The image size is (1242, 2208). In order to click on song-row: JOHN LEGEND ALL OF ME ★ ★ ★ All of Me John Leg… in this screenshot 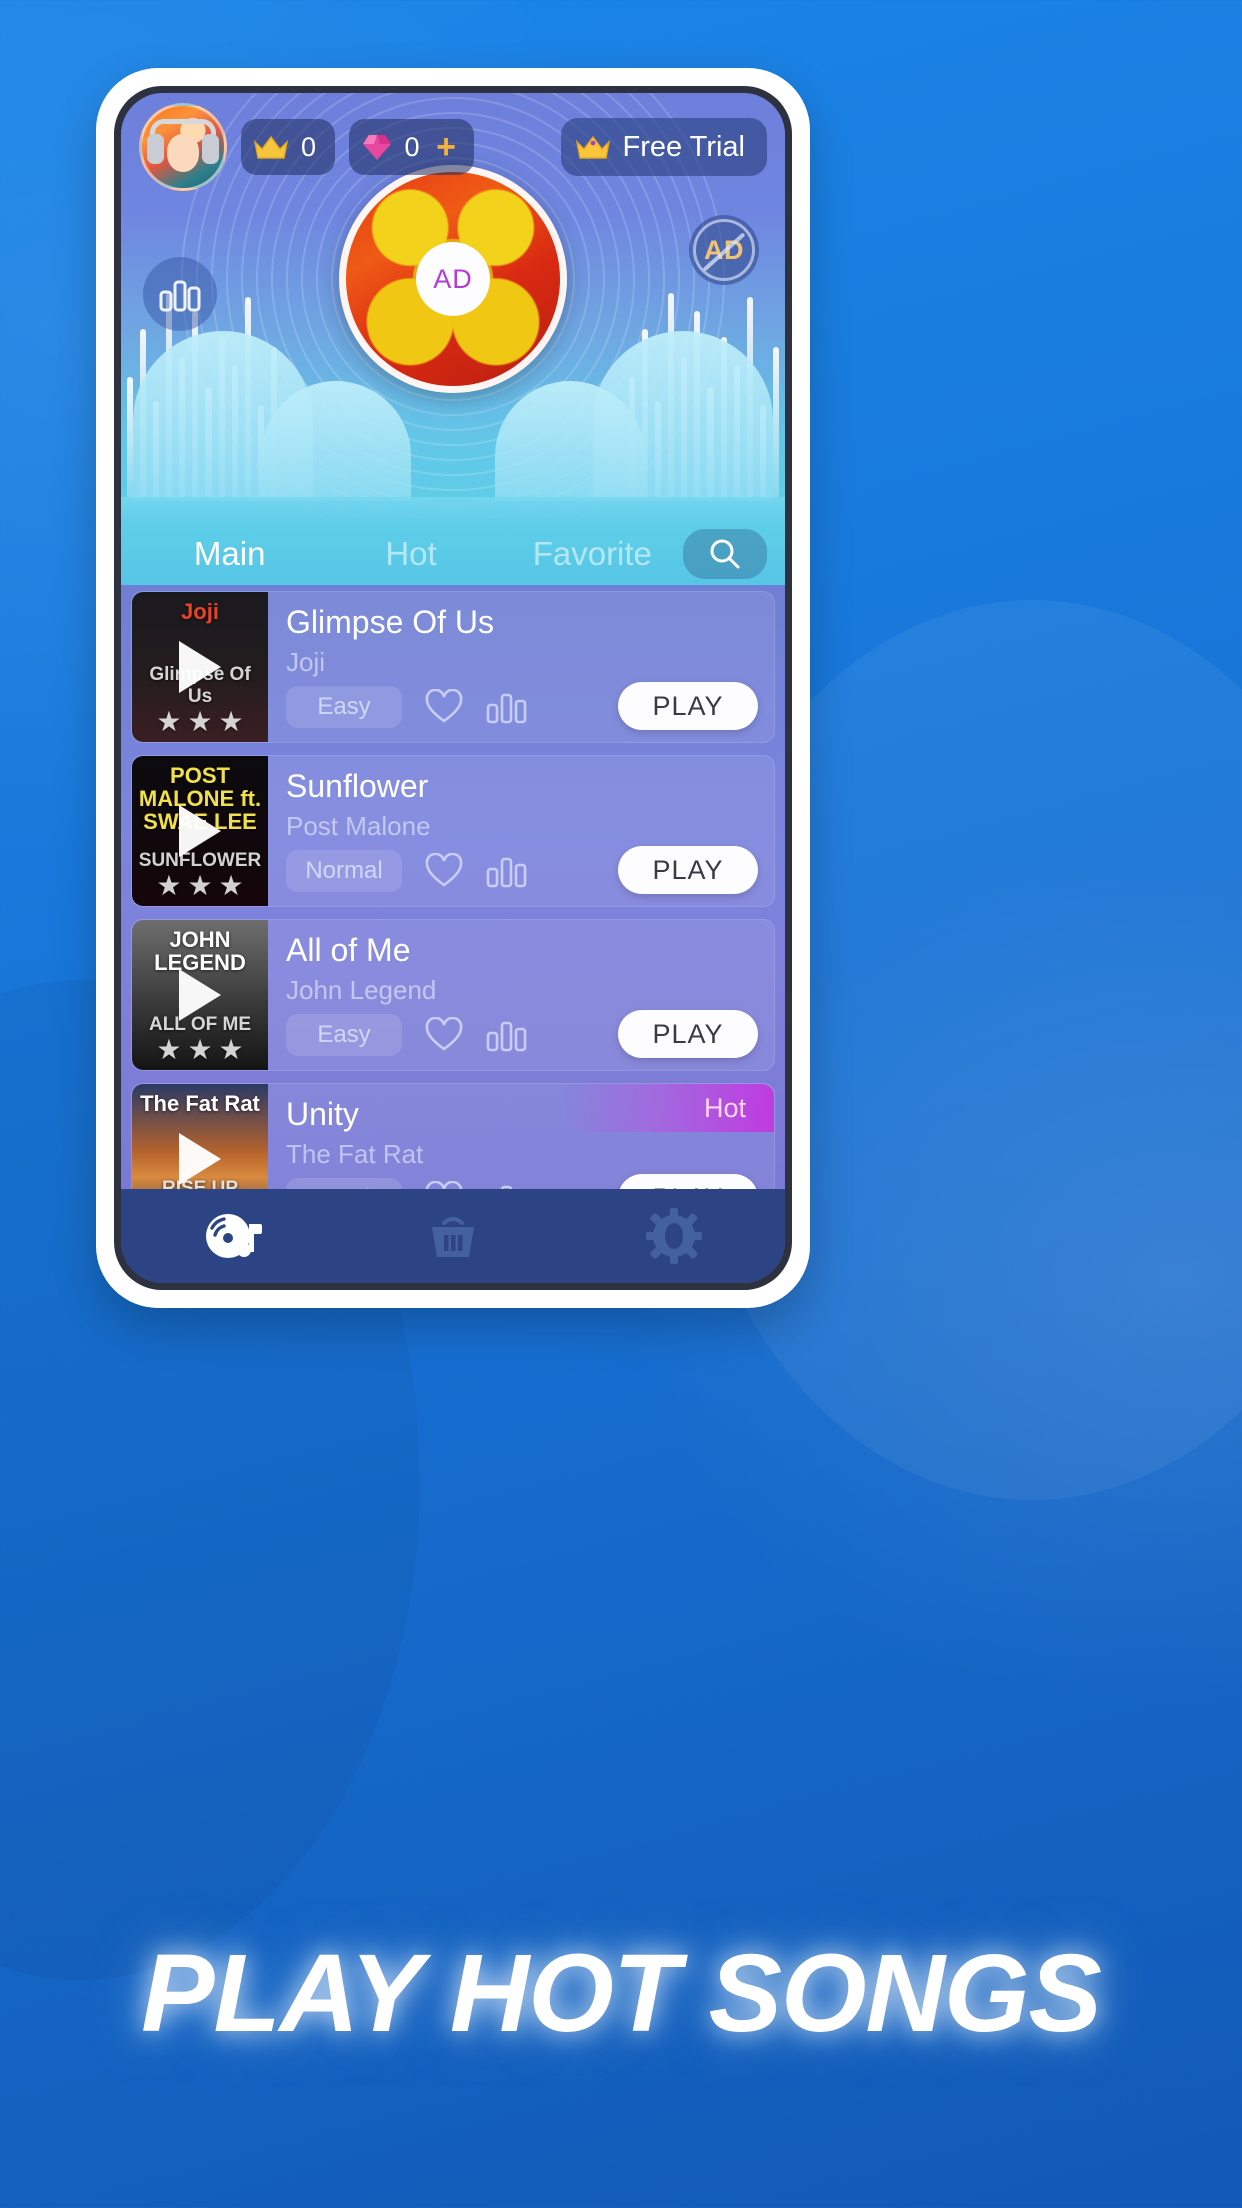, I will do `click(453, 995)`.